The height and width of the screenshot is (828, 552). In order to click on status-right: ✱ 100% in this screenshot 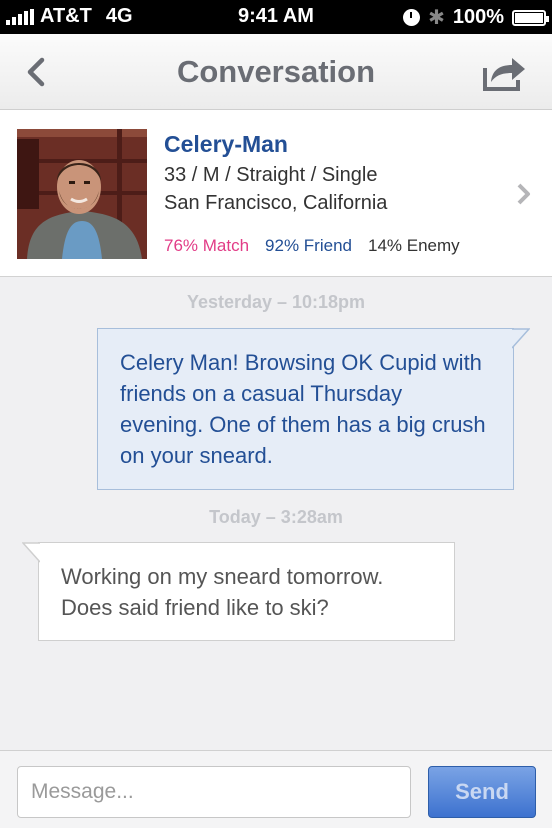, I will do `click(476, 17)`.